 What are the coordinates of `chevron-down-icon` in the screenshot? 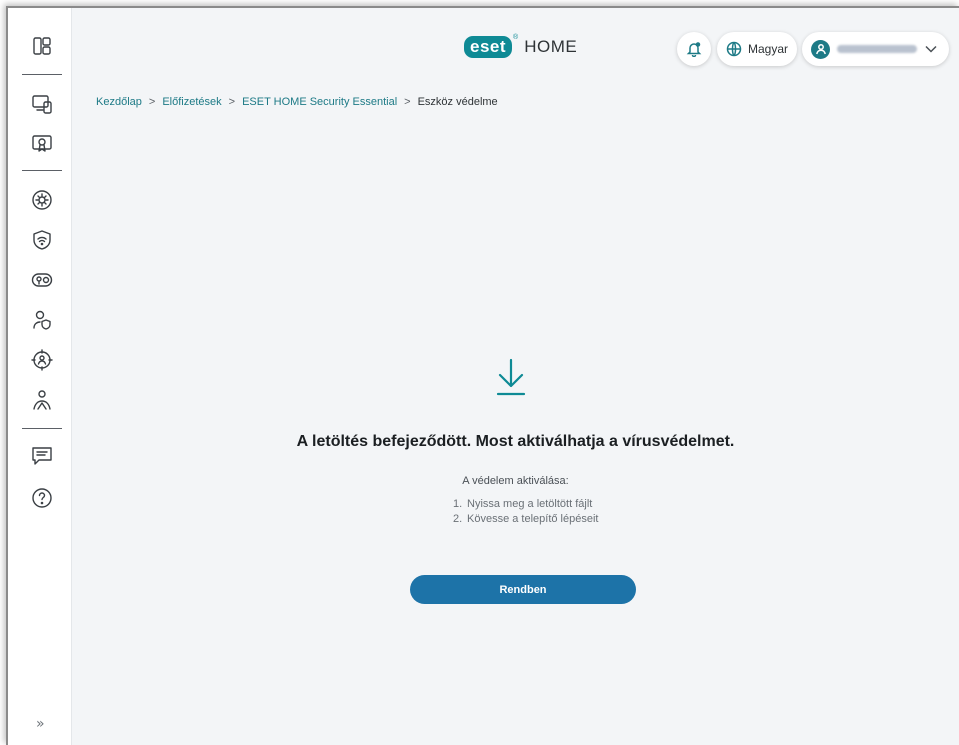 It's located at (931, 49).